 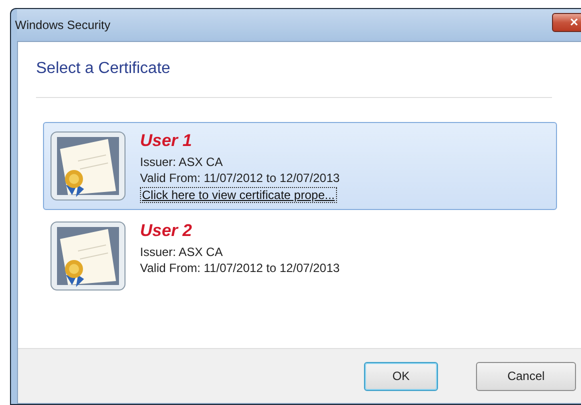 What do you see at coordinates (401, 376) in the screenshot?
I see `ok-button: OK` at bounding box center [401, 376].